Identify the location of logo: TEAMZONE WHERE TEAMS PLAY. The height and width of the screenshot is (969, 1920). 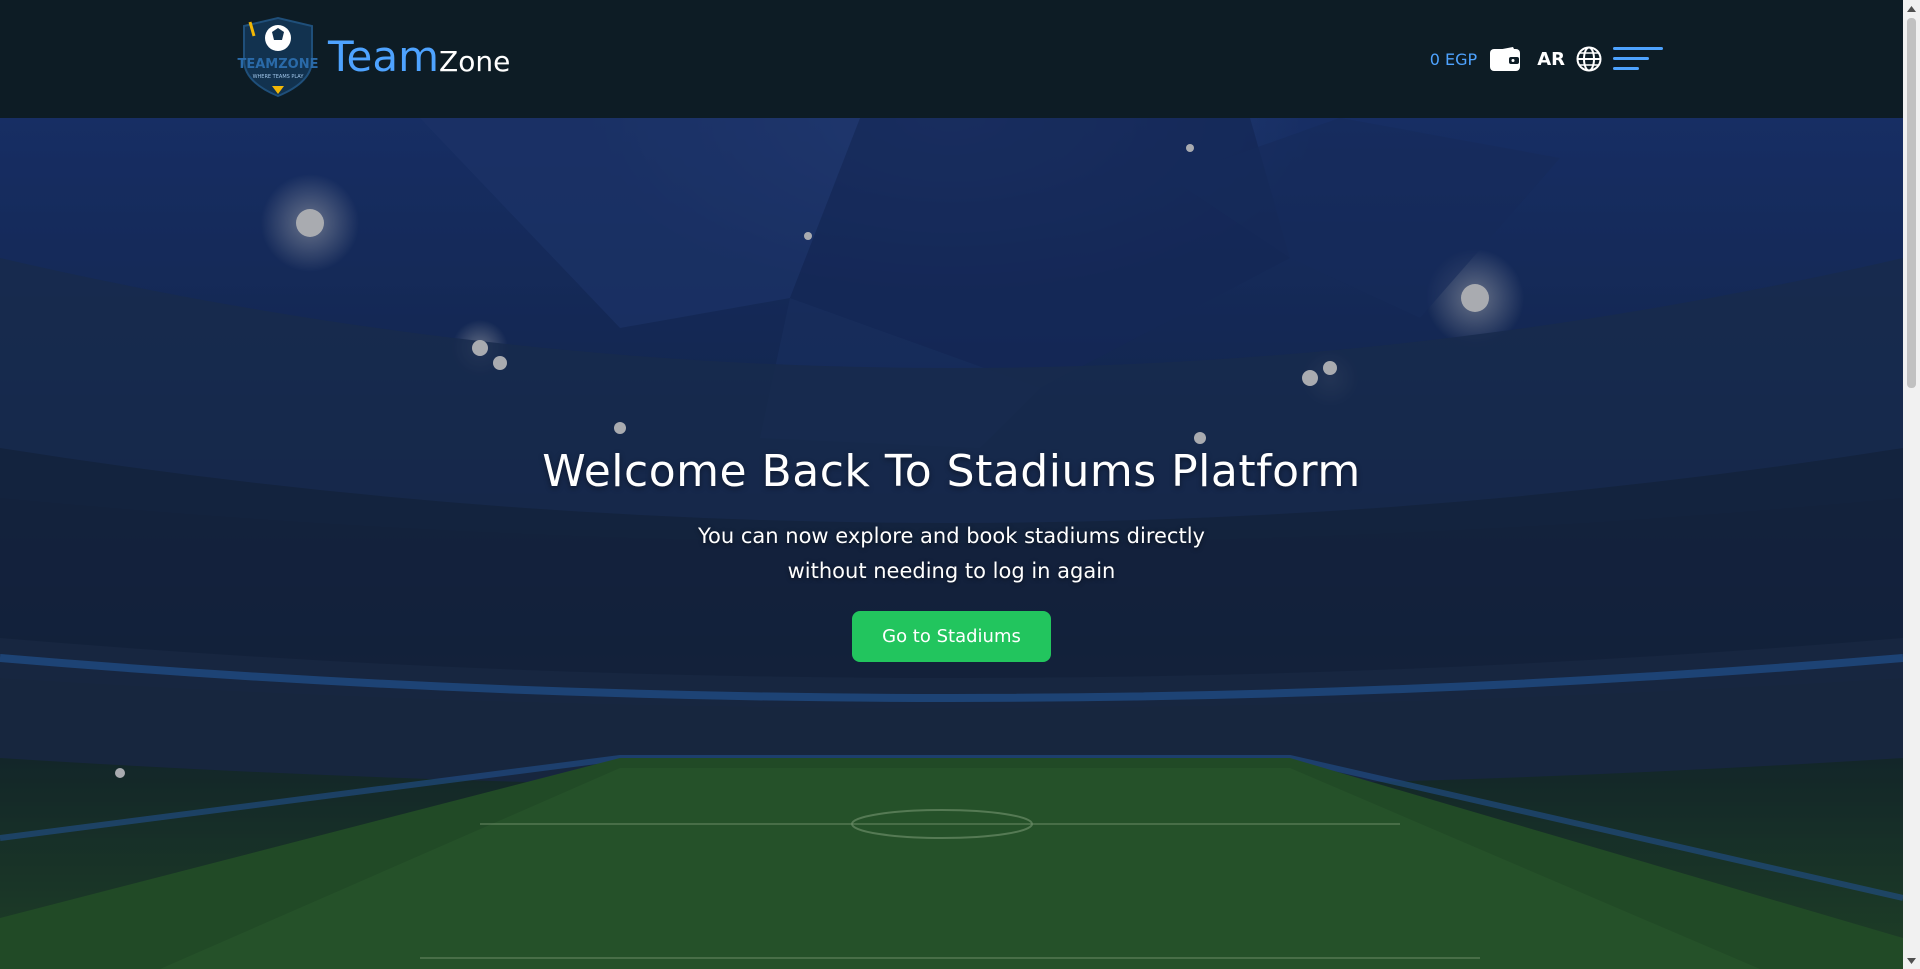
(278, 57).